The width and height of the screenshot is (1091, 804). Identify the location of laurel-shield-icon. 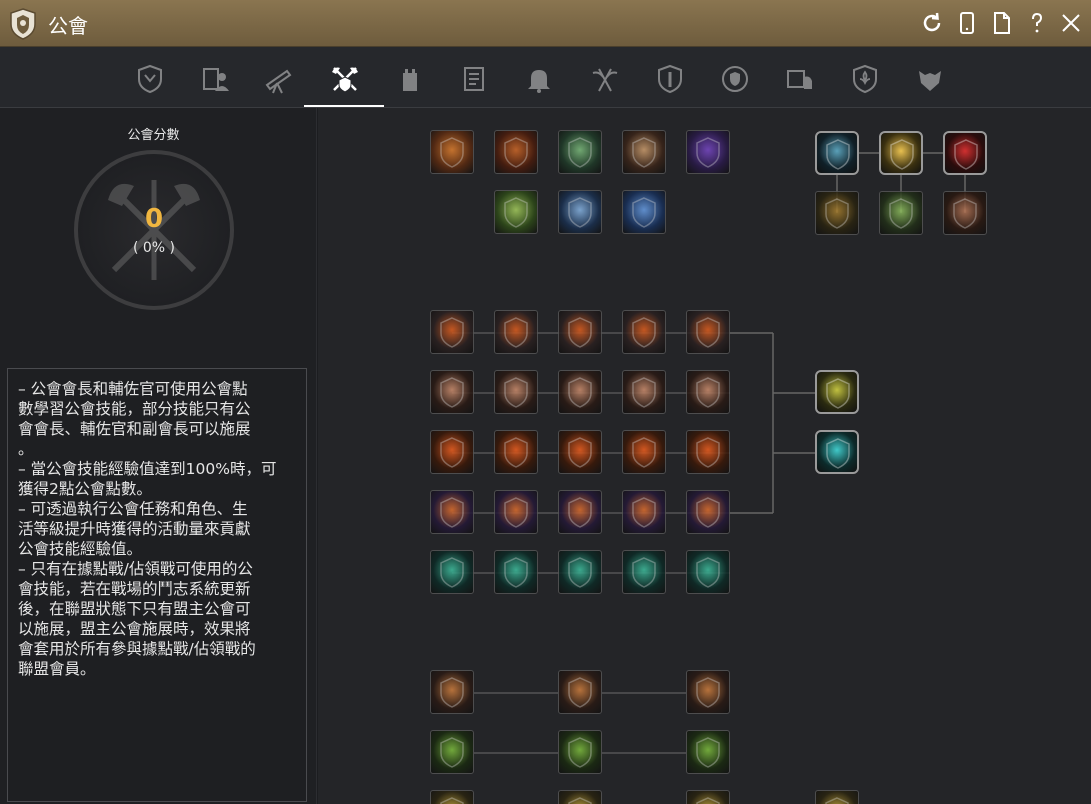
(735, 79).